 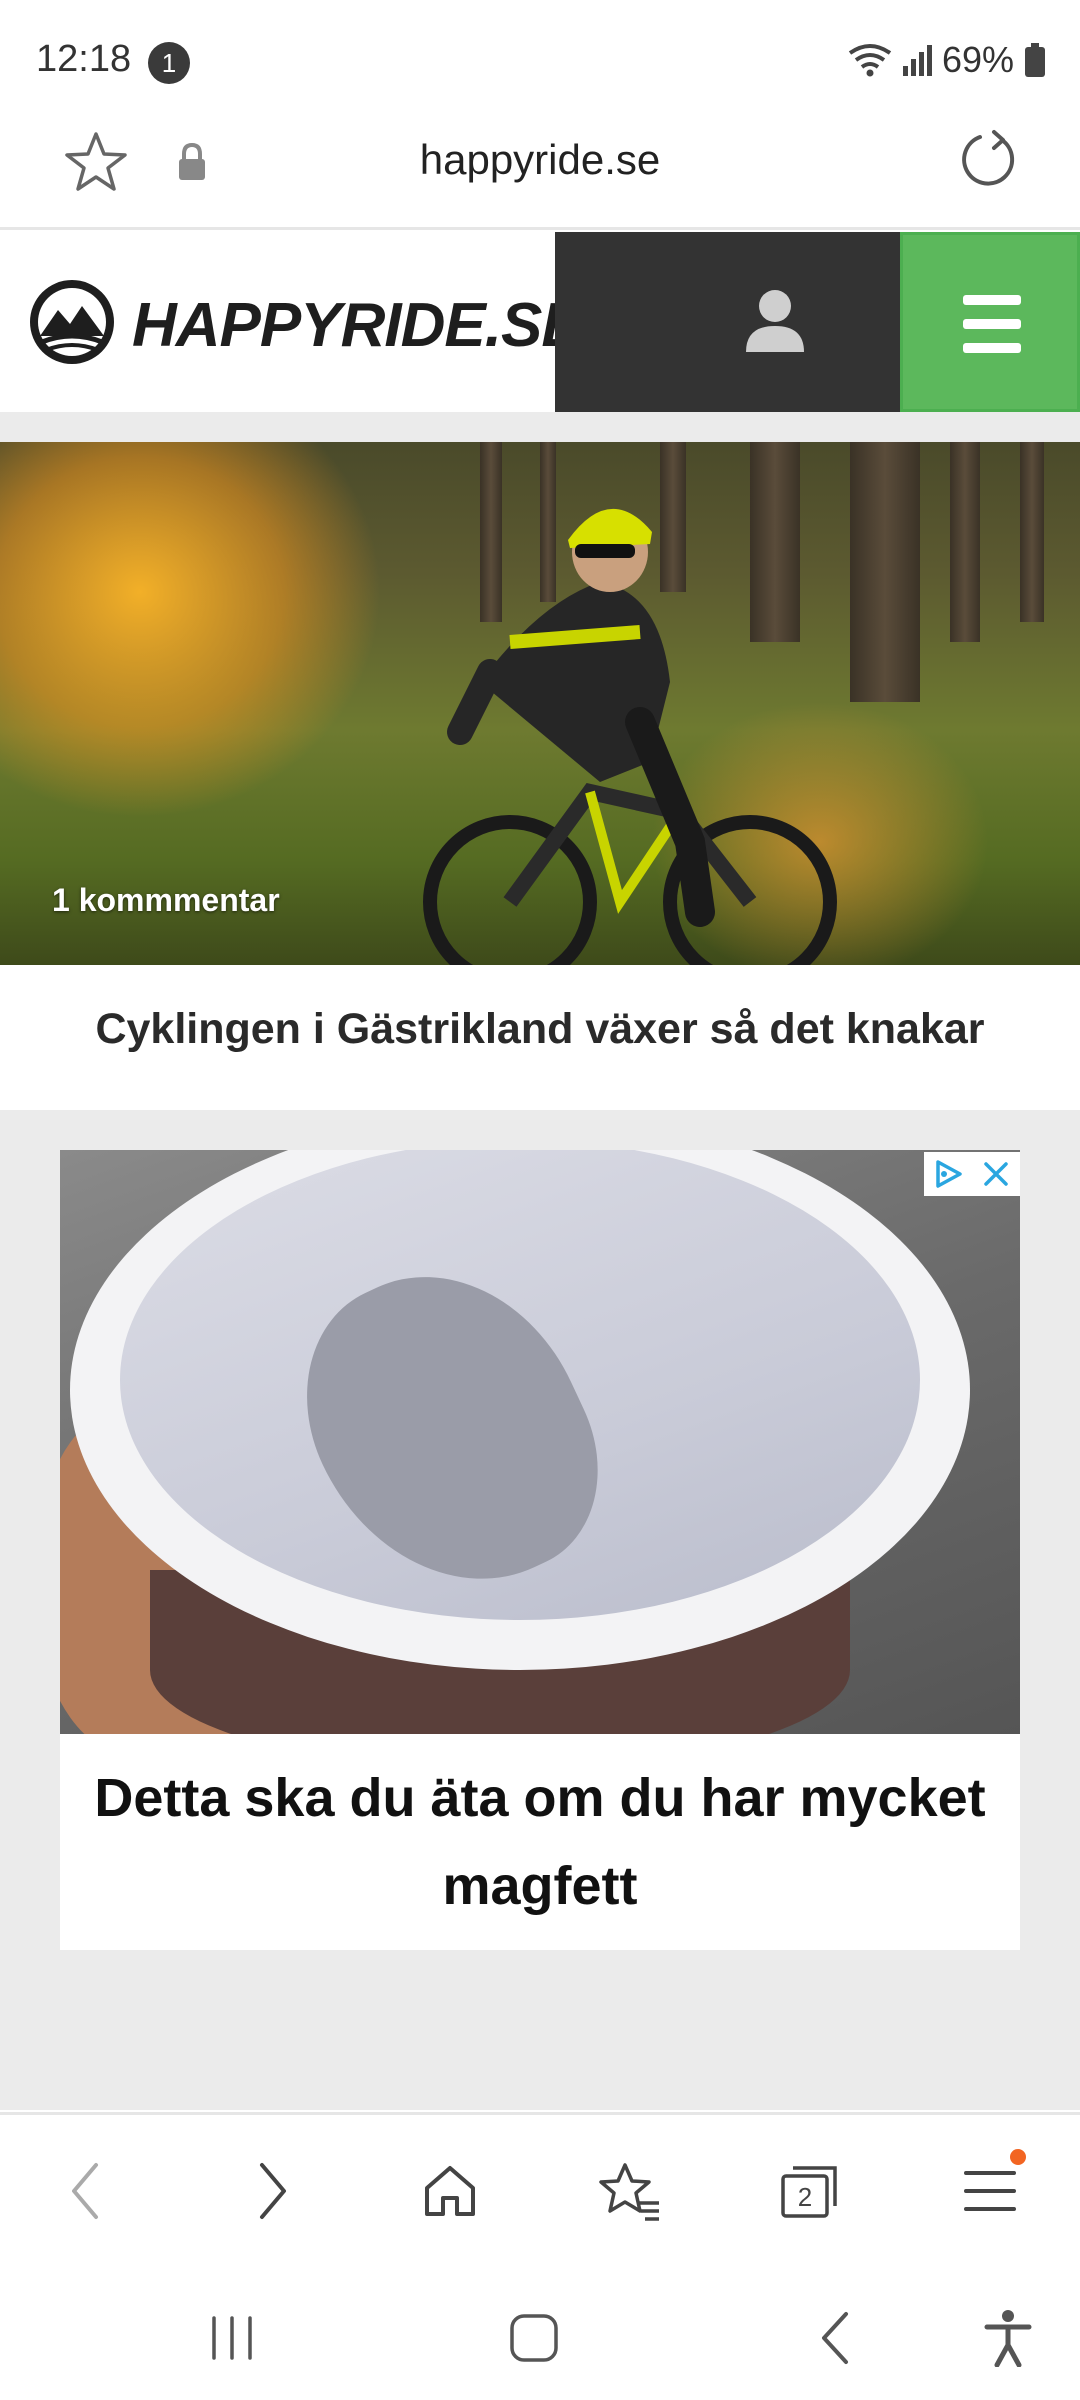 What do you see at coordinates (630, 736) in the screenshot?
I see `cyclist-figure` at bounding box center [630, 736].